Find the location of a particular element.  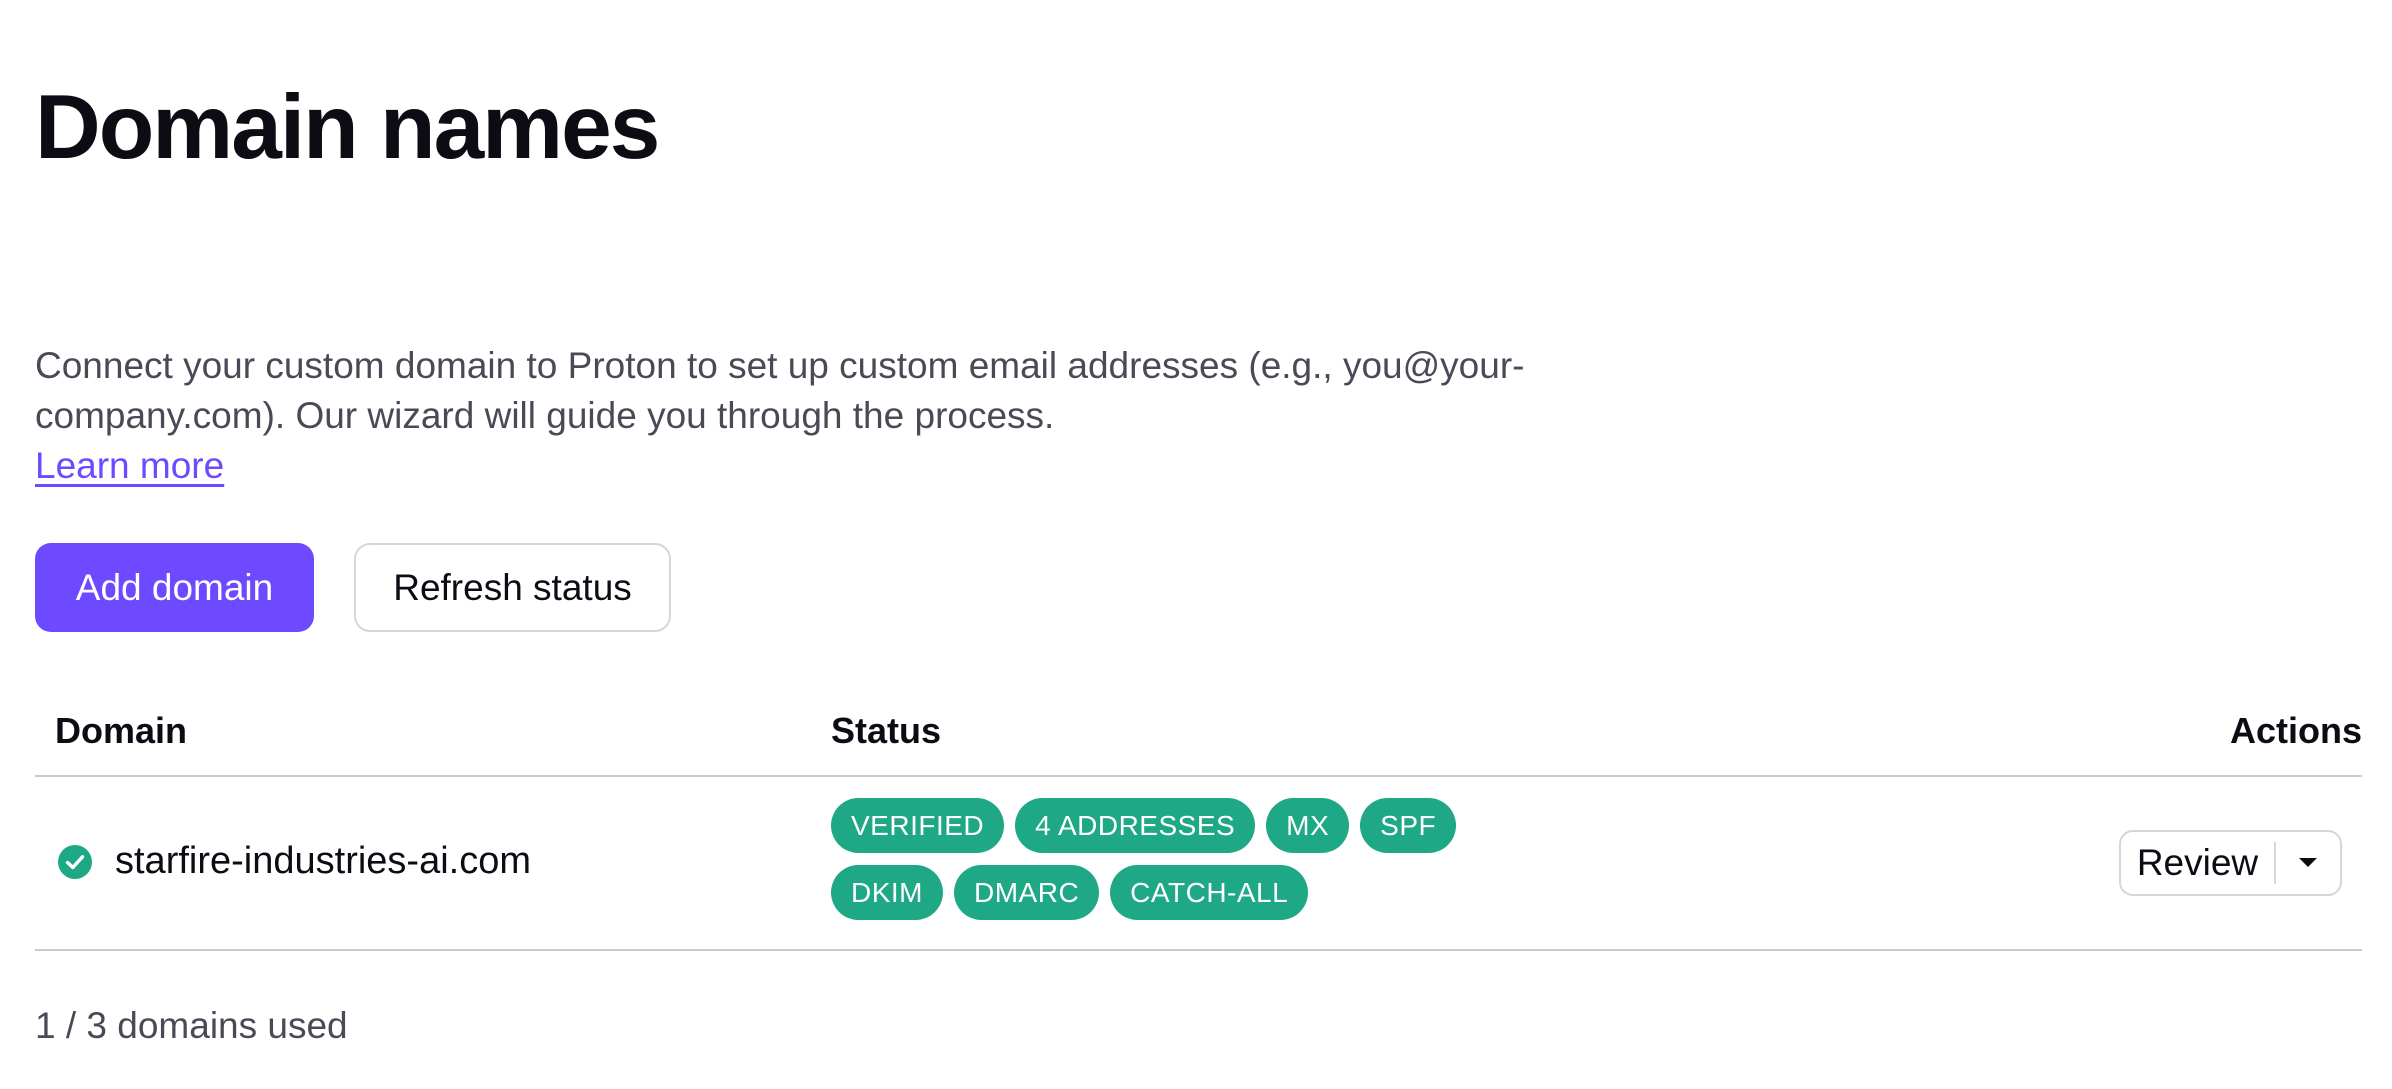

check-circle-icon is located at coordinates (75, 862).